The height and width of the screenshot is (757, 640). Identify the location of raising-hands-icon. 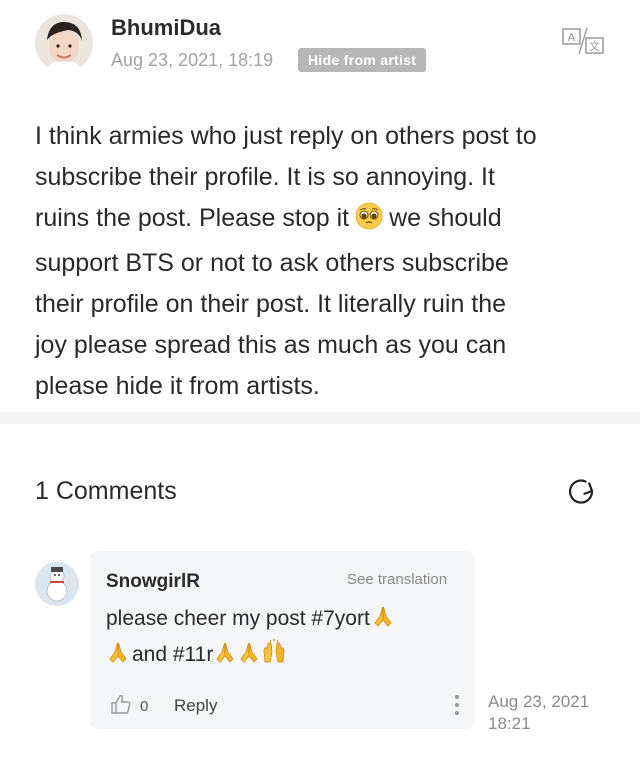
(274, 656).